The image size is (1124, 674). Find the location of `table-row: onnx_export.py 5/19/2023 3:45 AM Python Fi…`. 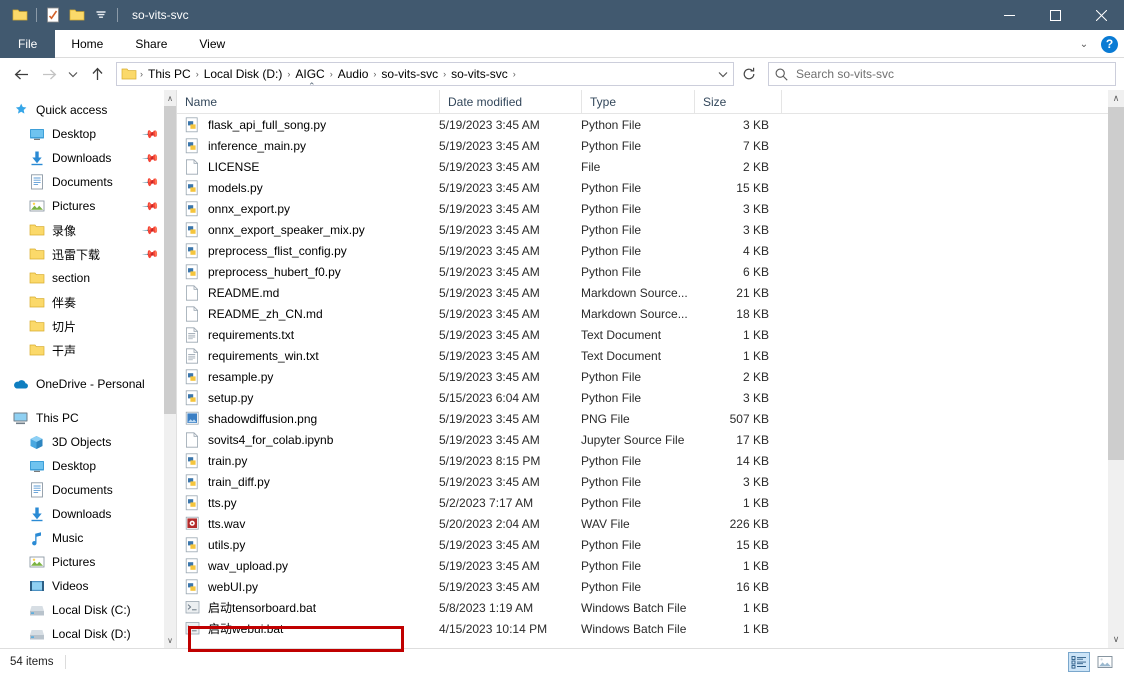

table-row: onnx_export.py 5/19/2023 3:45 AM Python Fi… is located at coordinates (650, 208).